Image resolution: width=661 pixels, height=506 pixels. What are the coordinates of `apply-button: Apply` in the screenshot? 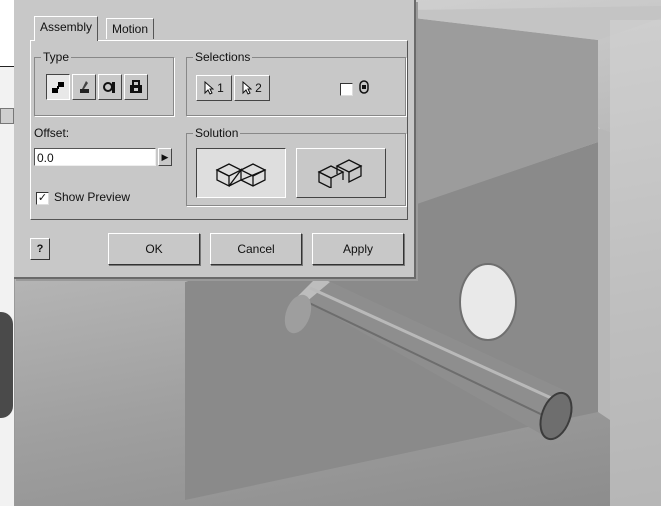 It's located at (358, 249).